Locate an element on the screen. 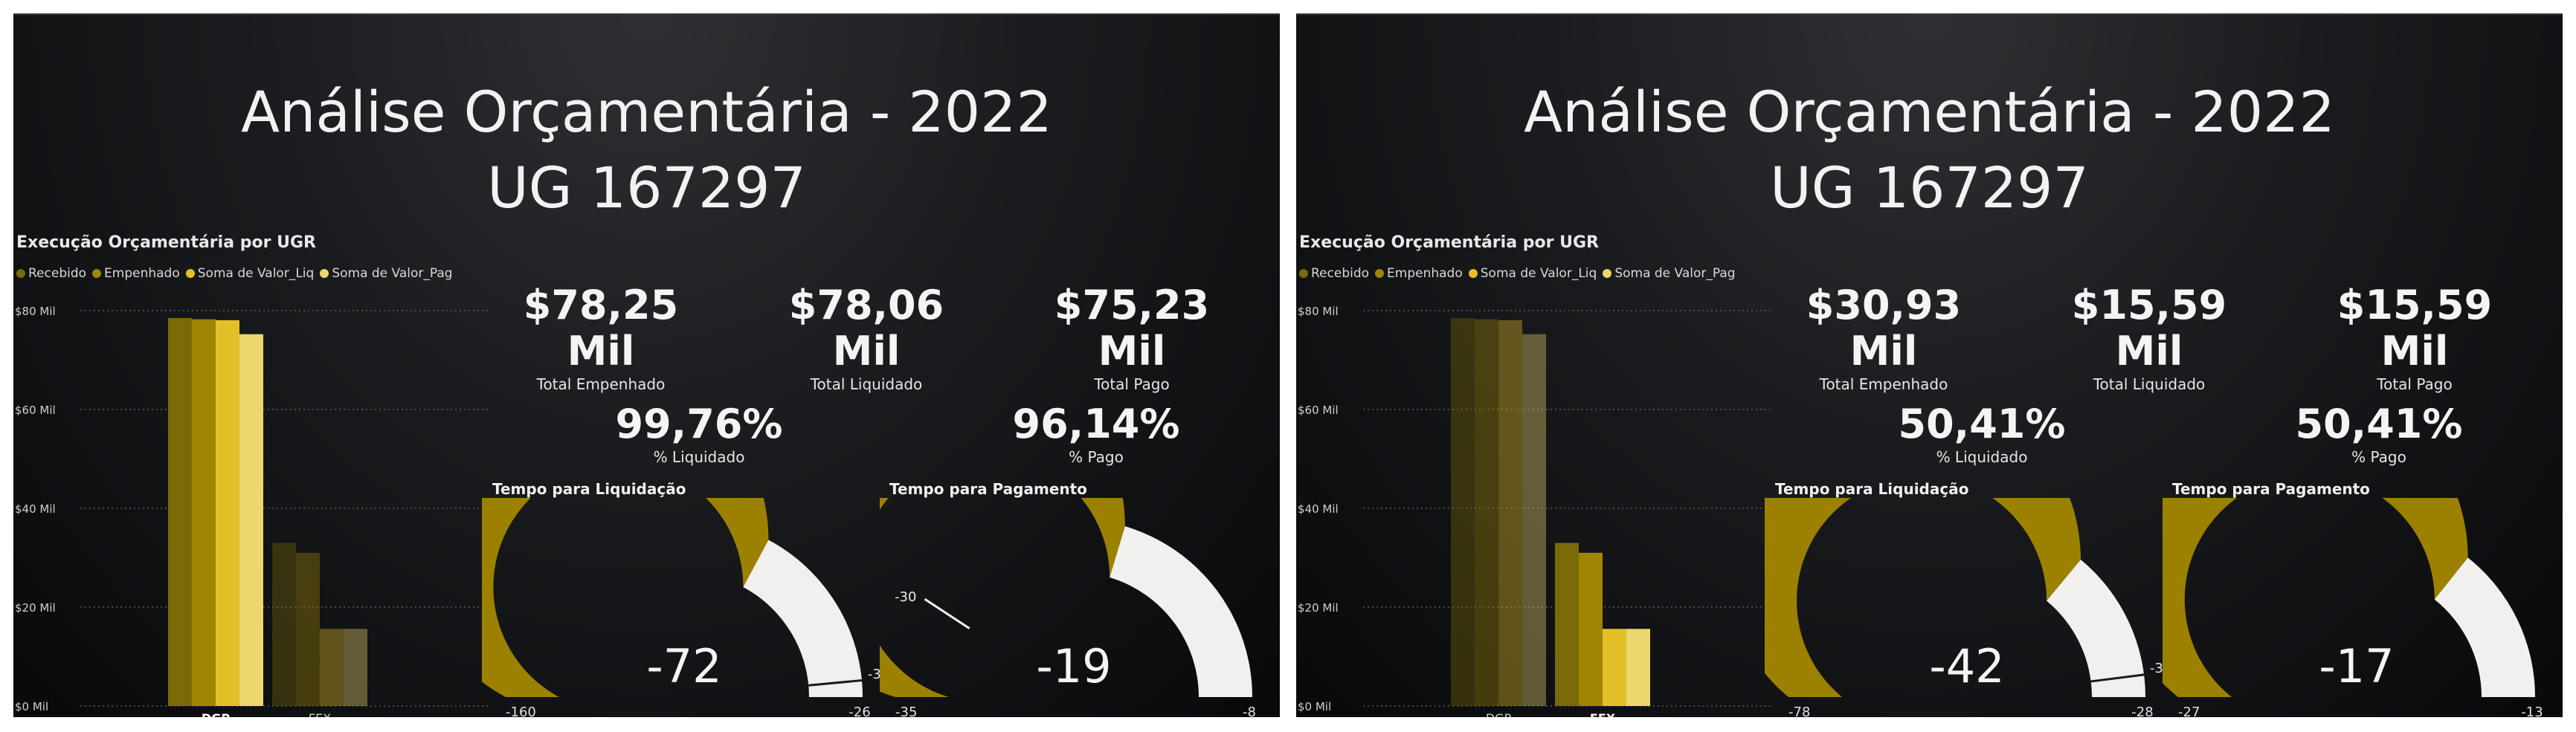 The width and height of the screenshot is (2576, 732). kpi-label: Total Empenhado is located at coordinates (1883, 384).